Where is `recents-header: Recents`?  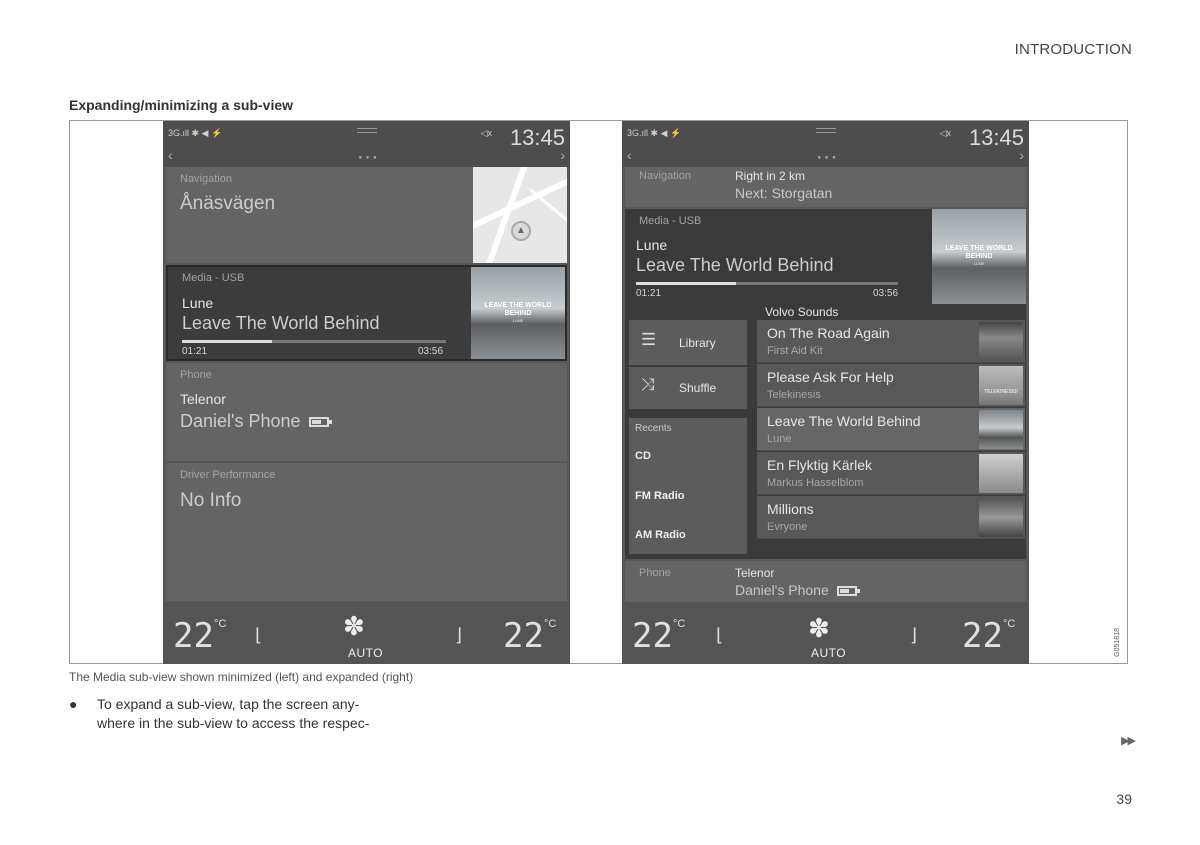 recents-header: Recents is located at coordinates (653, 428).